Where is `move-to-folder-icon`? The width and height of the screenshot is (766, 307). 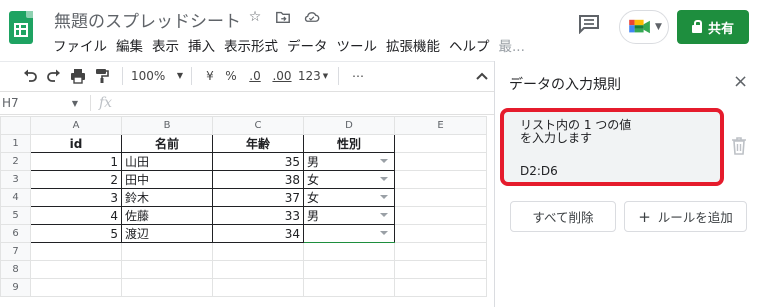 move-to-folder-icon is located at coordinates (283, 17).